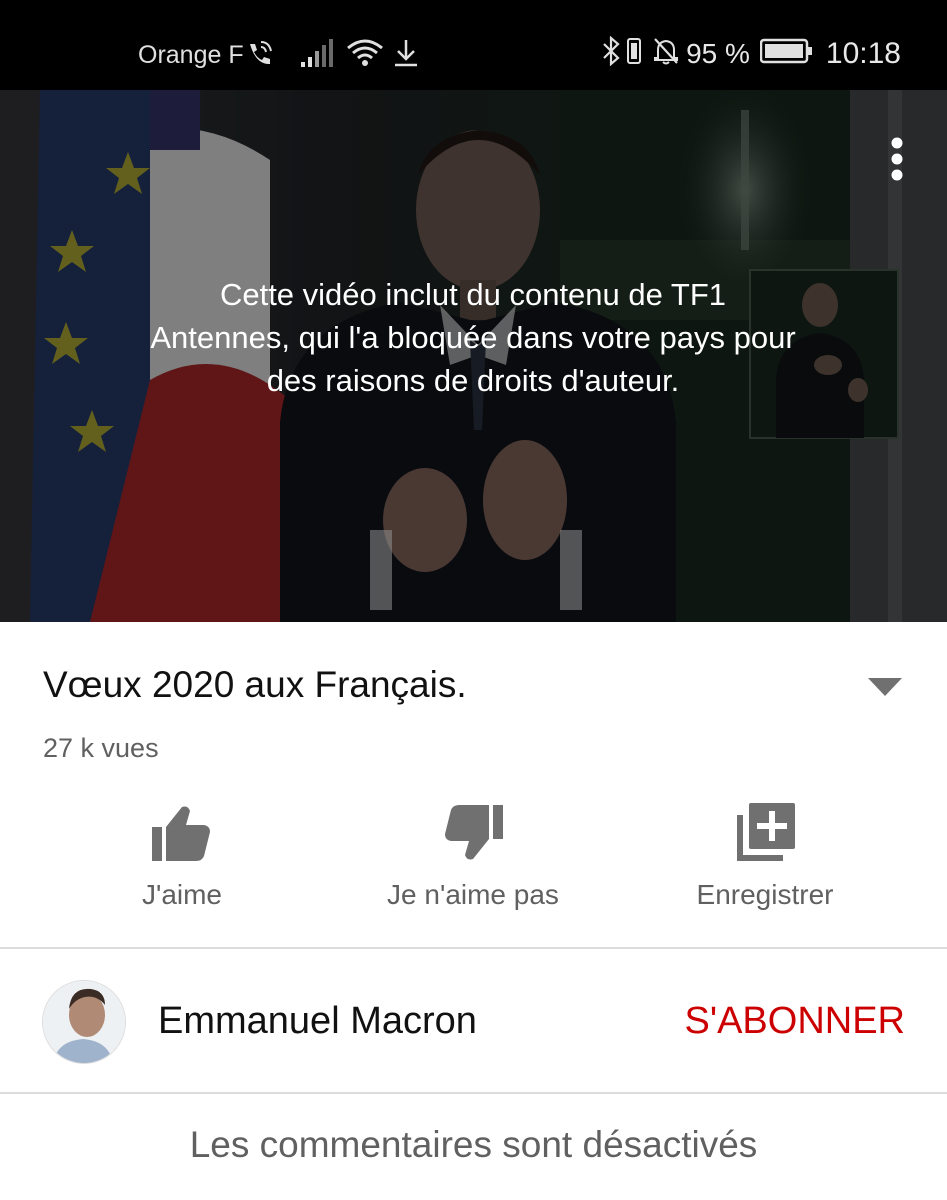 This screenshot has width=947, height=1200. I want to click on status-left: Orange F, so click(279, 55).